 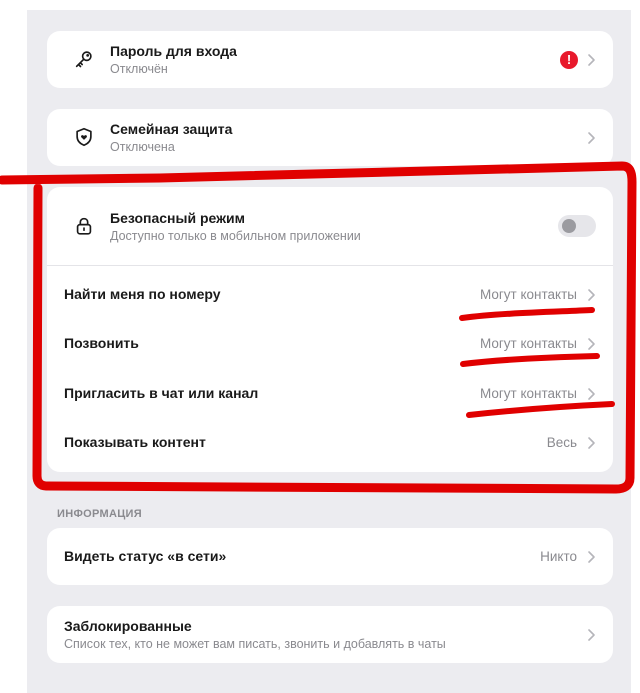 I want to click on family-protection-title: Семейная защита, so click(x=171, y=129).